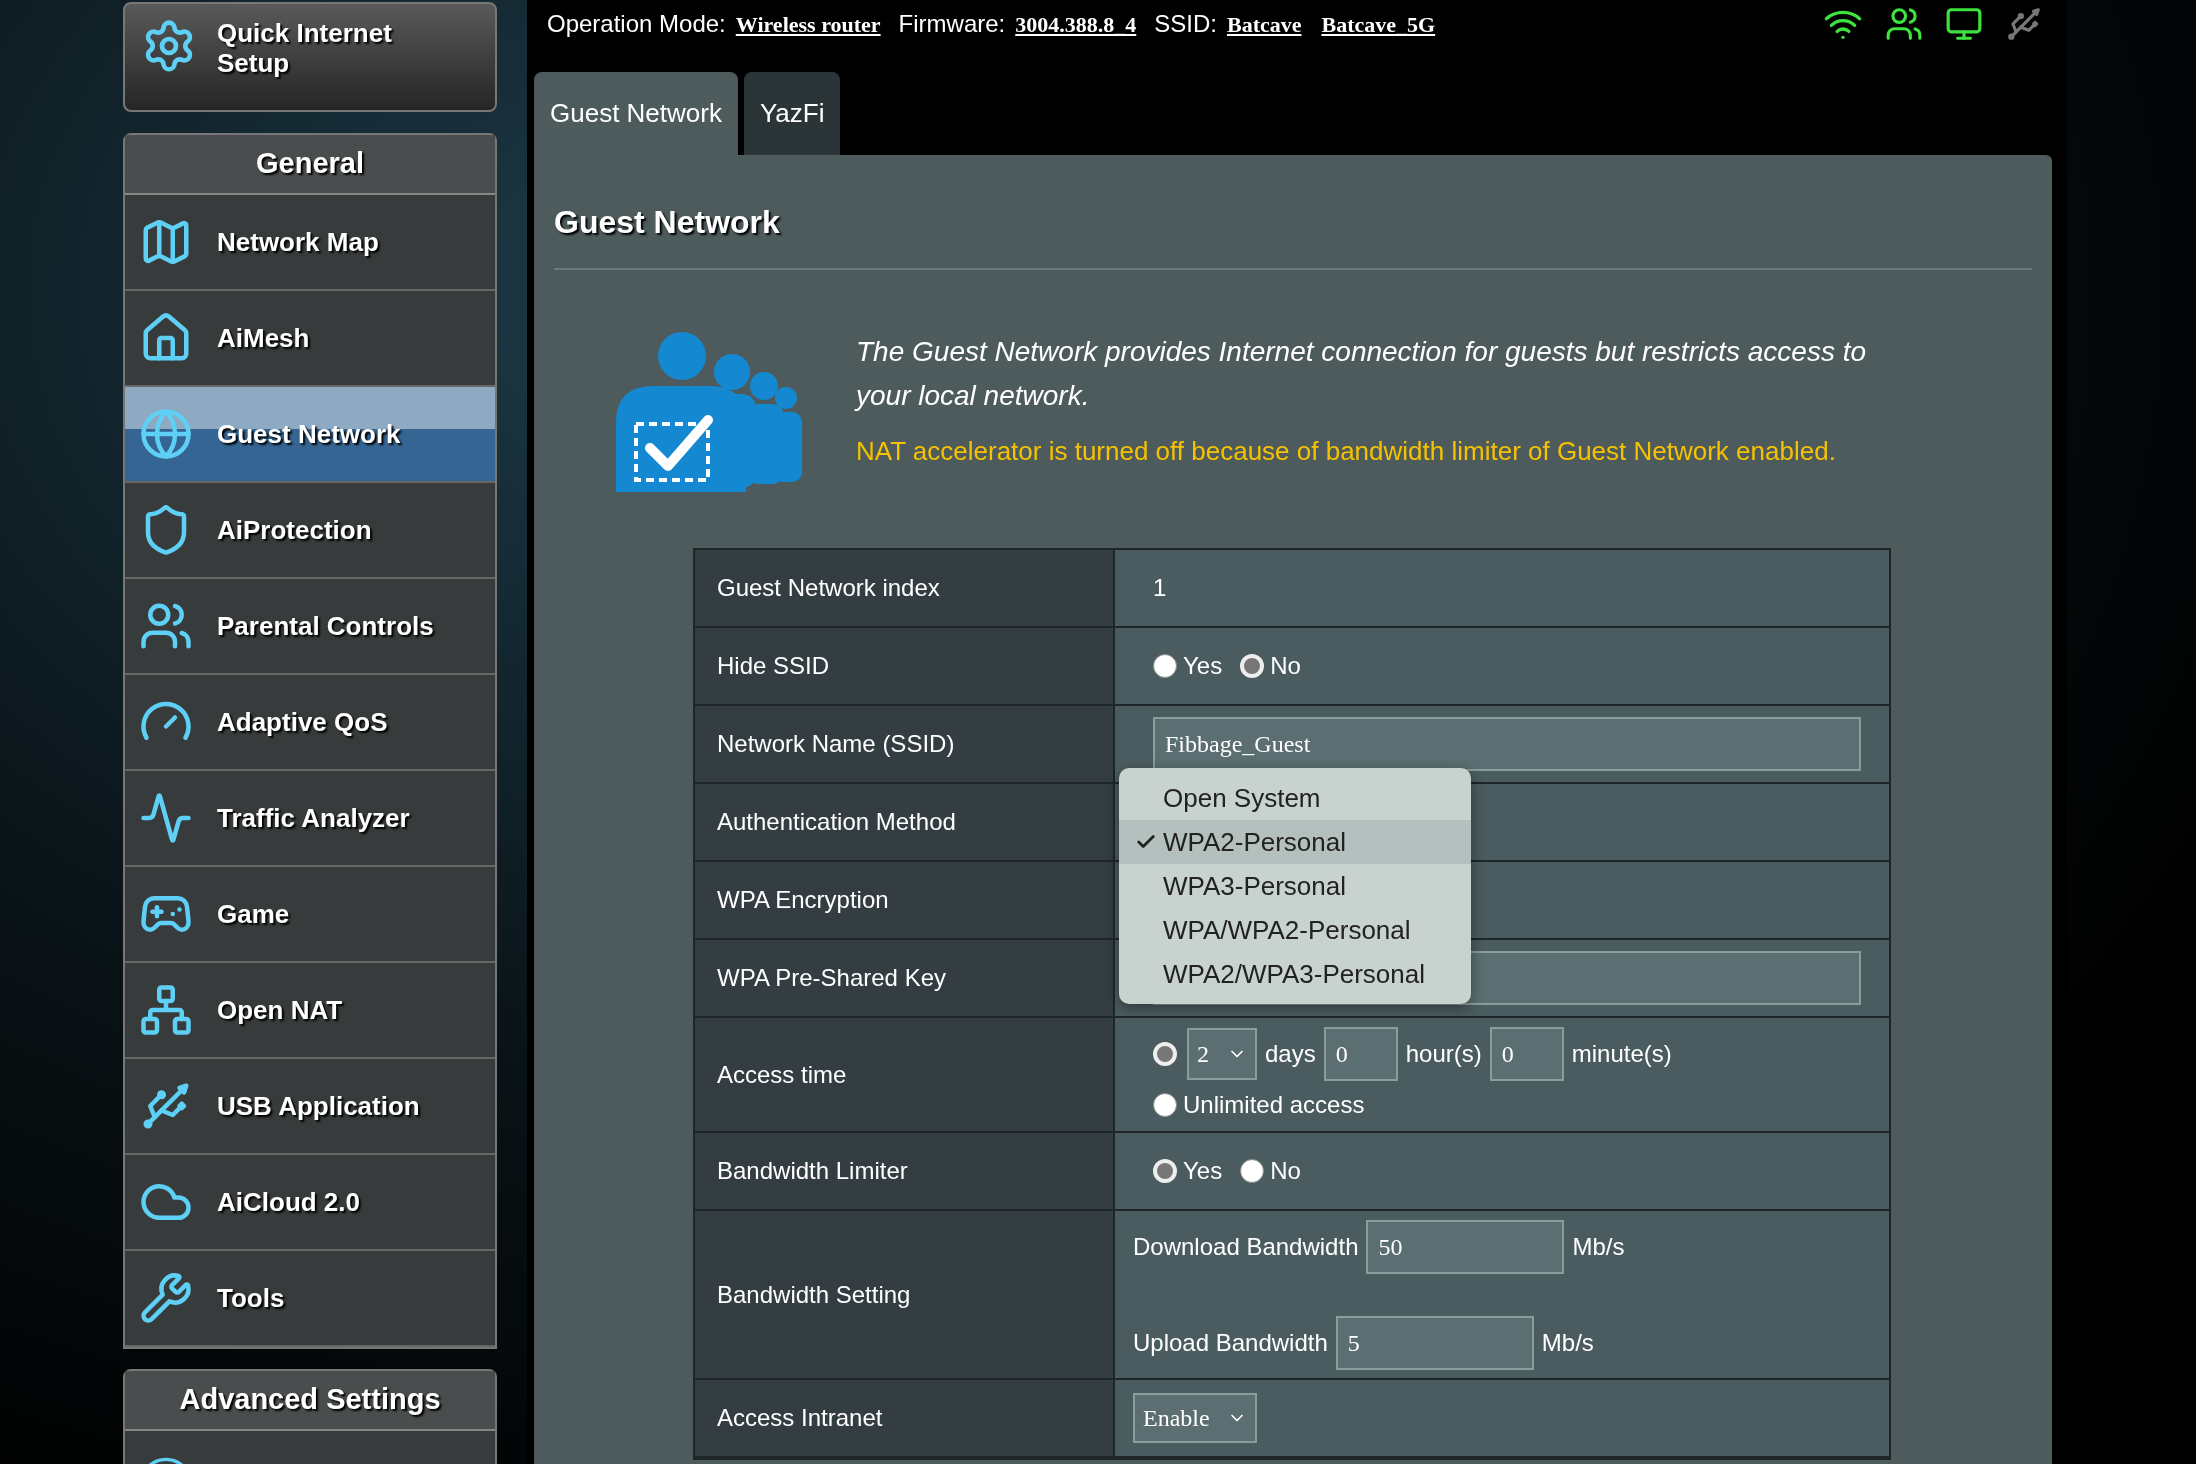  What do you see at coordinates (831, 978) in the screenshot?
I see `field-label: WPA Pre-Shared Key` at bounding box center [831, 978].